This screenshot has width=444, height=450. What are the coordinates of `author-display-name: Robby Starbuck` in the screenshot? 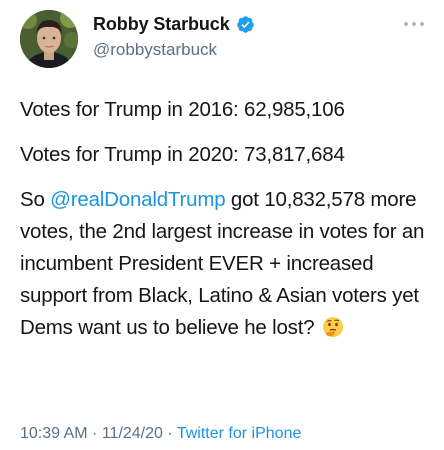 It's located at (161, 24).